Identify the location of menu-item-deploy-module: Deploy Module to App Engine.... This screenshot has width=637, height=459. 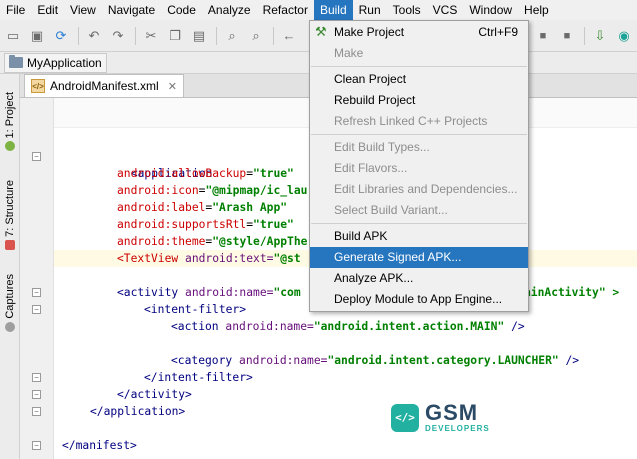
(419, 299).